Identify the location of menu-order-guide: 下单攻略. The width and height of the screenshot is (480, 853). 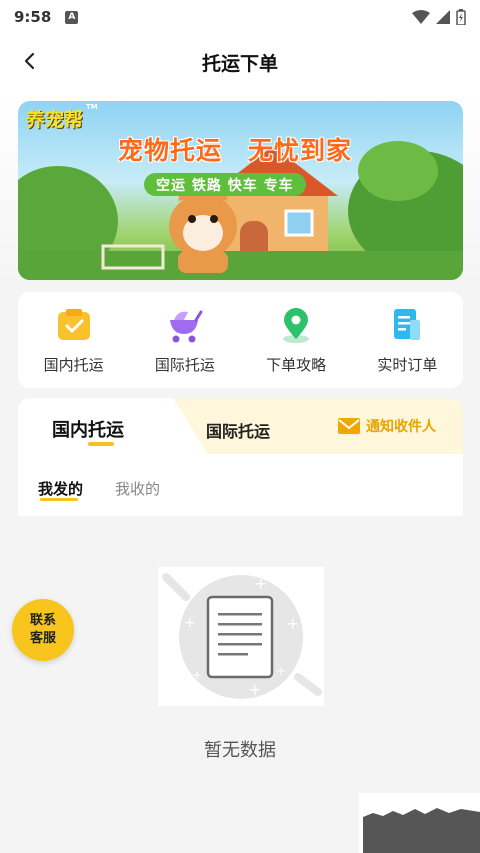
(296, 340).